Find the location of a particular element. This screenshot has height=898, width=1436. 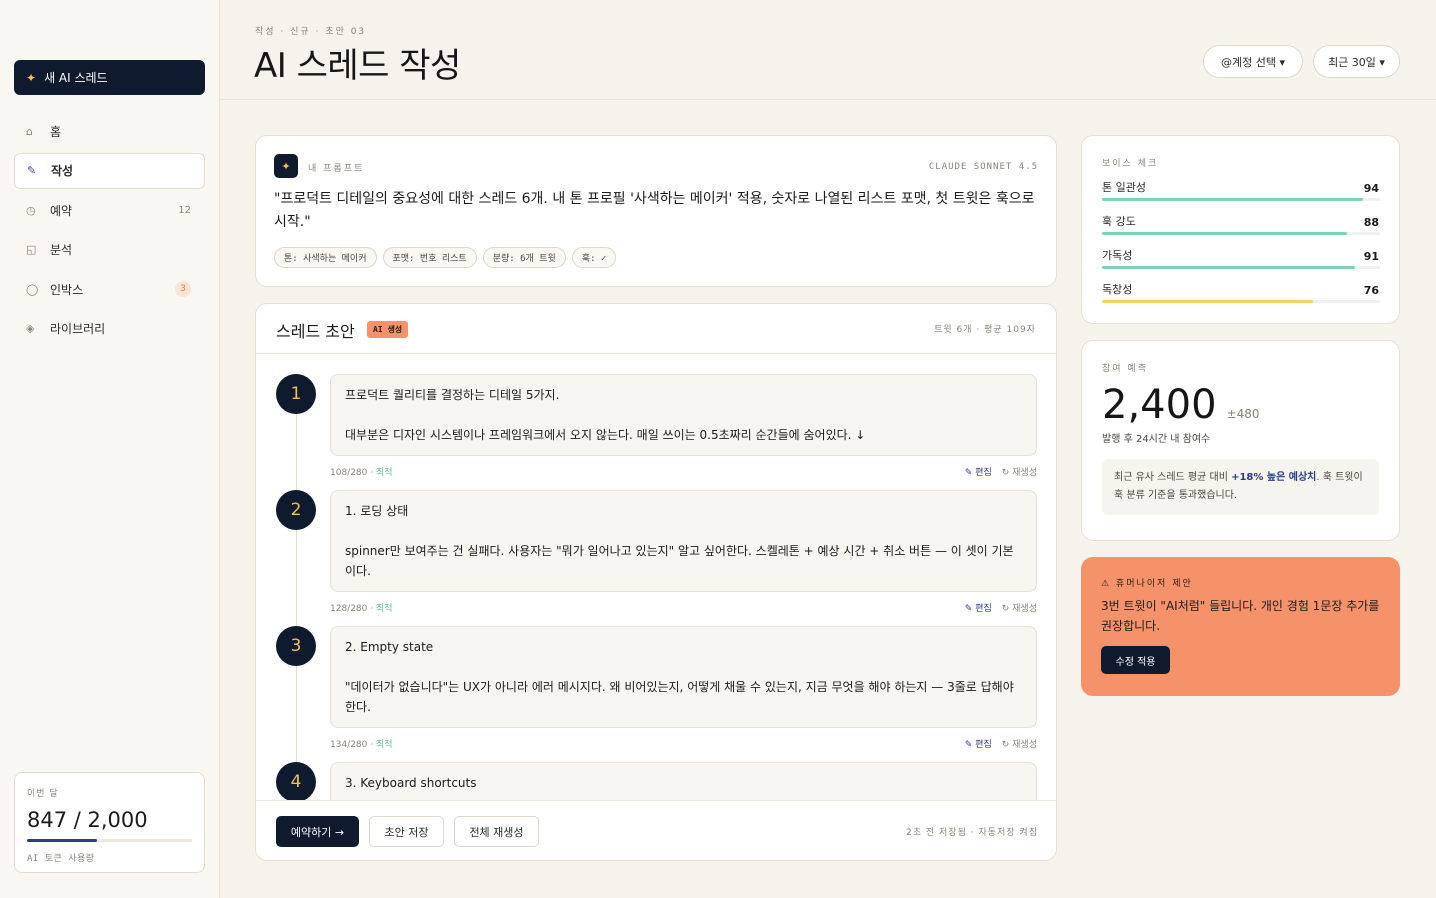

tag-tone: 톤: 사색하는 메이커 is located at coordinates (325, 257).